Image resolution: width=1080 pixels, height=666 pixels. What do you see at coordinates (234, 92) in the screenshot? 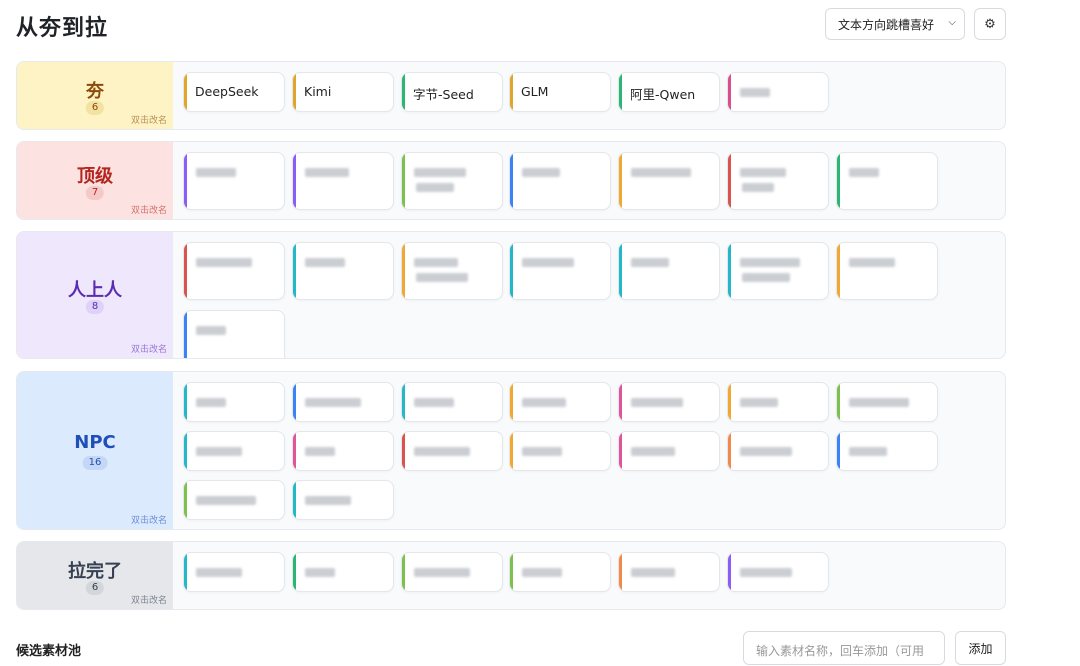
I see `item-card: DeepSeek` at bounding box center [234, 92].